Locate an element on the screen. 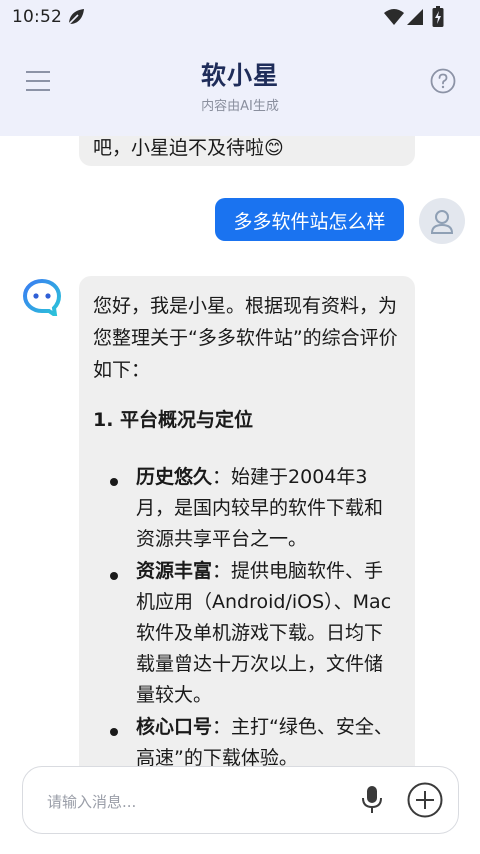 This screenshot has width=480, height=854. list-item-text: 核心口号：主打“绿色、安全、高速”的下载体验。 is located at coordinates (264, 741).